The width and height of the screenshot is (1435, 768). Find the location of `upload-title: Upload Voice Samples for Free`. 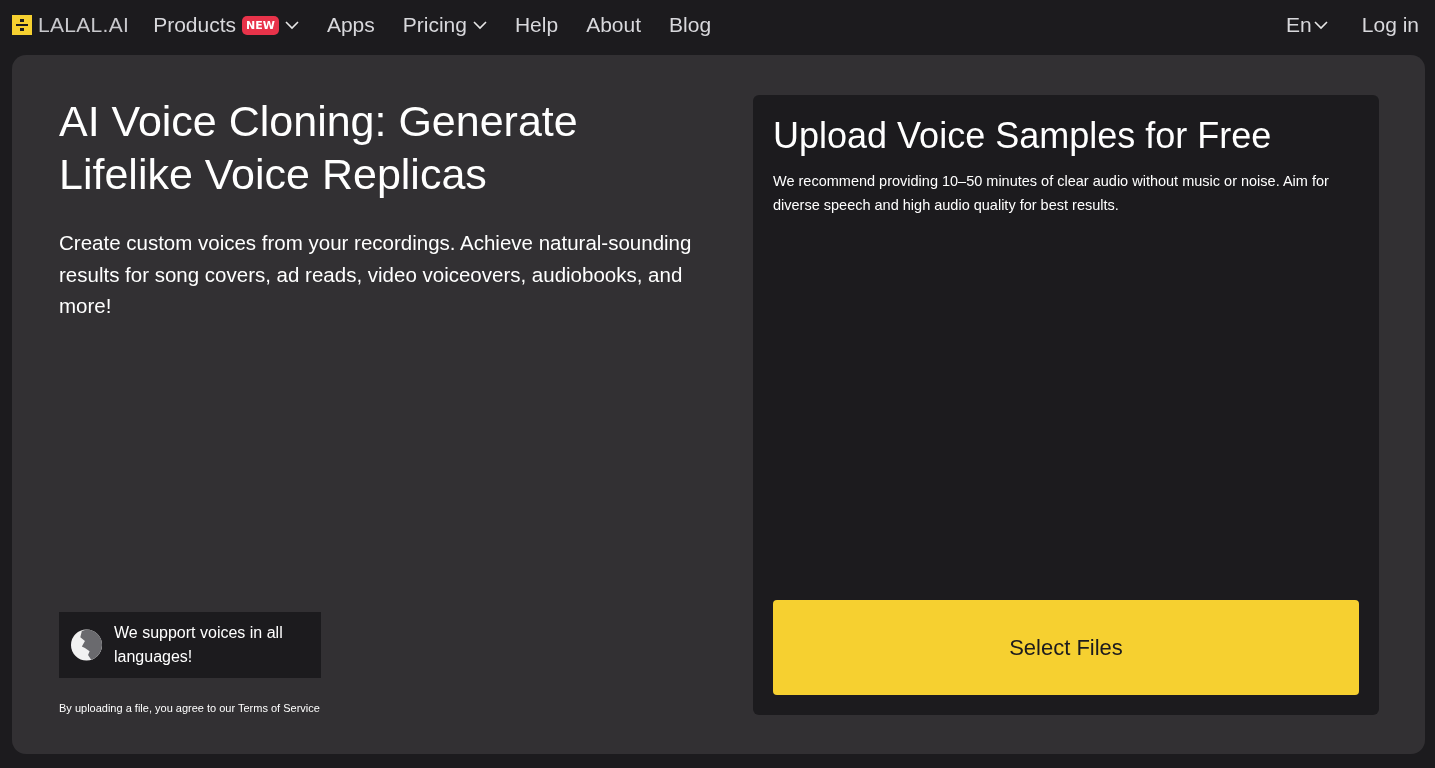

upload-title: Upload Voice Samples for Free is located at coordinates (1023, 136).